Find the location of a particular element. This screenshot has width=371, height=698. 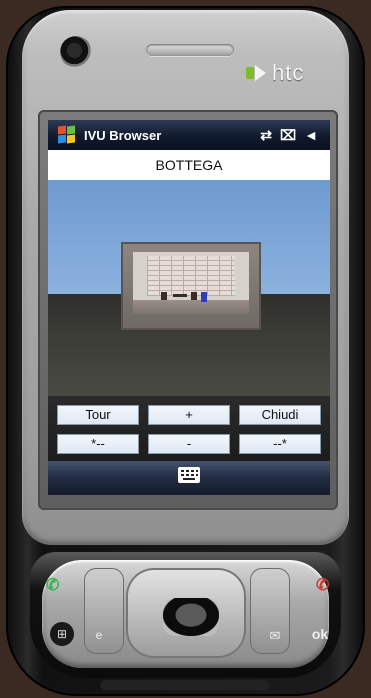

ok-button: ok is located at coordinates (320, 634).